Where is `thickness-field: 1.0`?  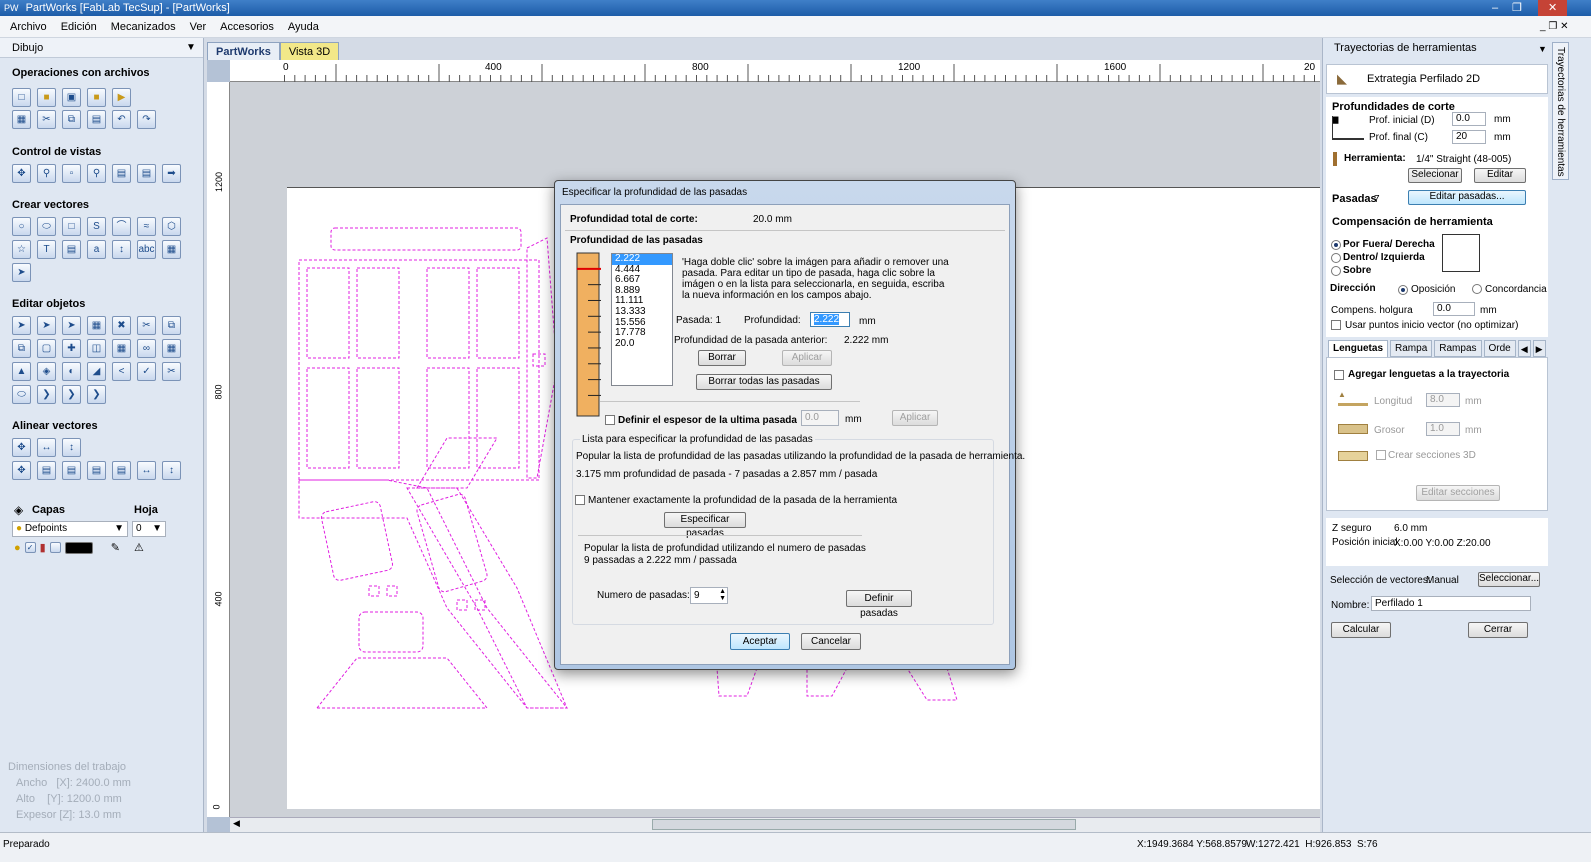 thickness-field: 1.0 is located at coordinates (1443, 429).